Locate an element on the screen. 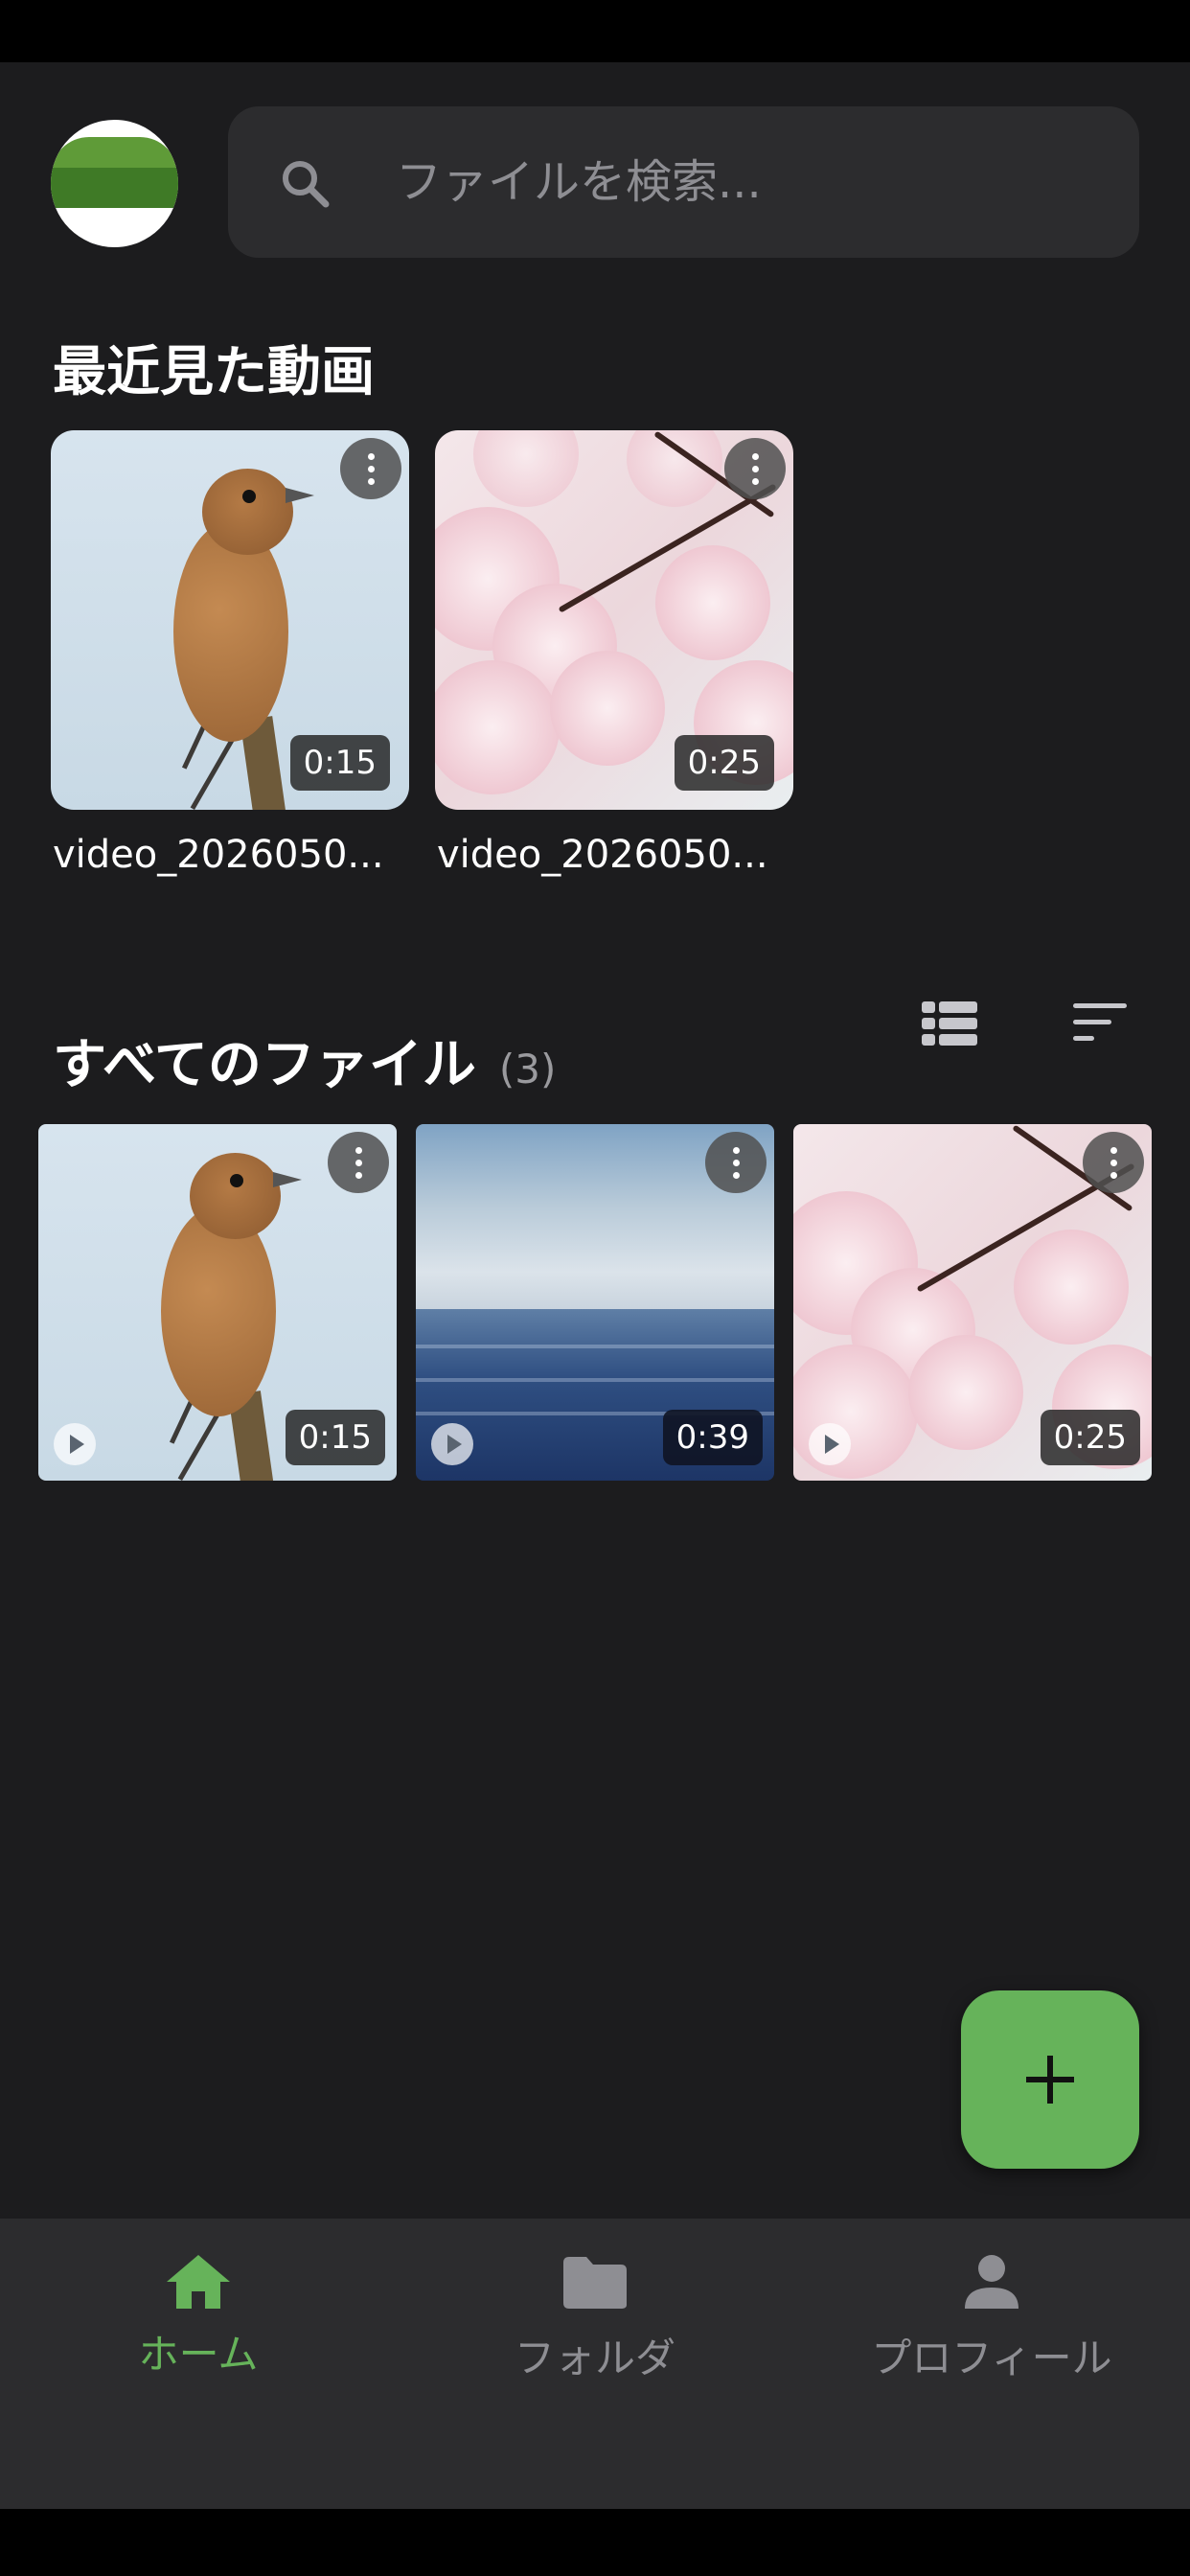 Image resolution: width=1190 pixels, height=2576 pixels. search-icon is located at coordinates (307, 184).